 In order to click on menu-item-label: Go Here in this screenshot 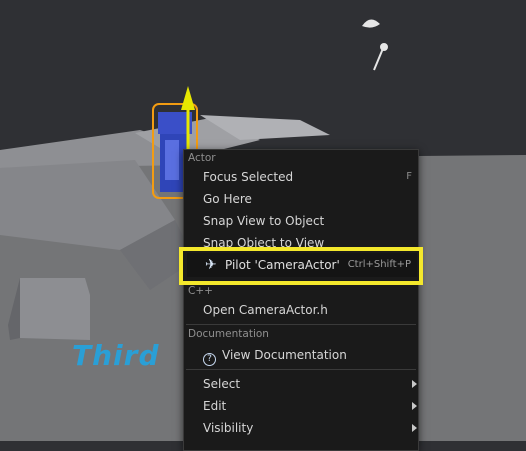, I will do `click(227, 199)`.